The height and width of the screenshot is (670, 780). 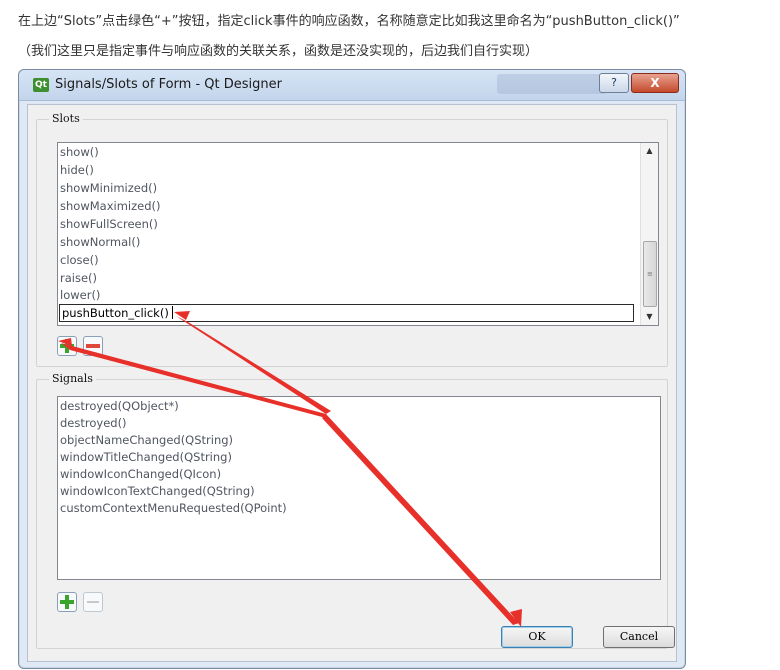 What do you see at coordinates (66, 118) in the screenshot?
I see `slots-group-title: Slots` at bounding box center [66, 118].